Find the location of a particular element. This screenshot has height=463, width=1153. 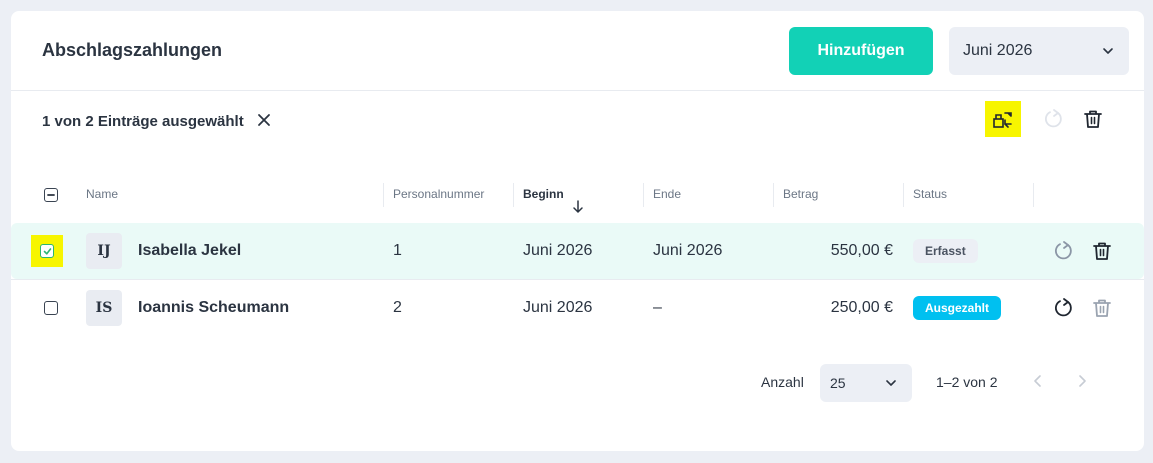

minus-icon is located at coordinates (51, 195).